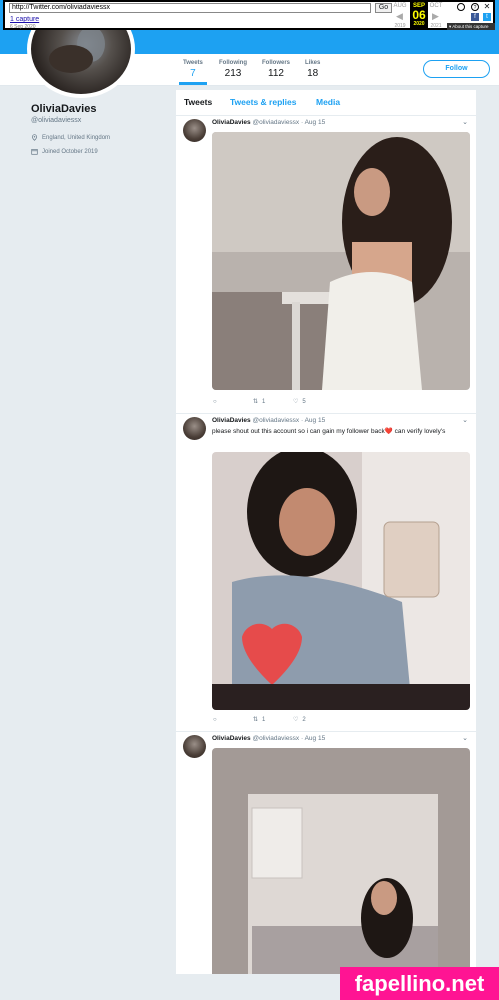 This screenshot has height=1000, width=499. I want to click on wayback-prev-arrow-icon: ◀, so click(399, 16).